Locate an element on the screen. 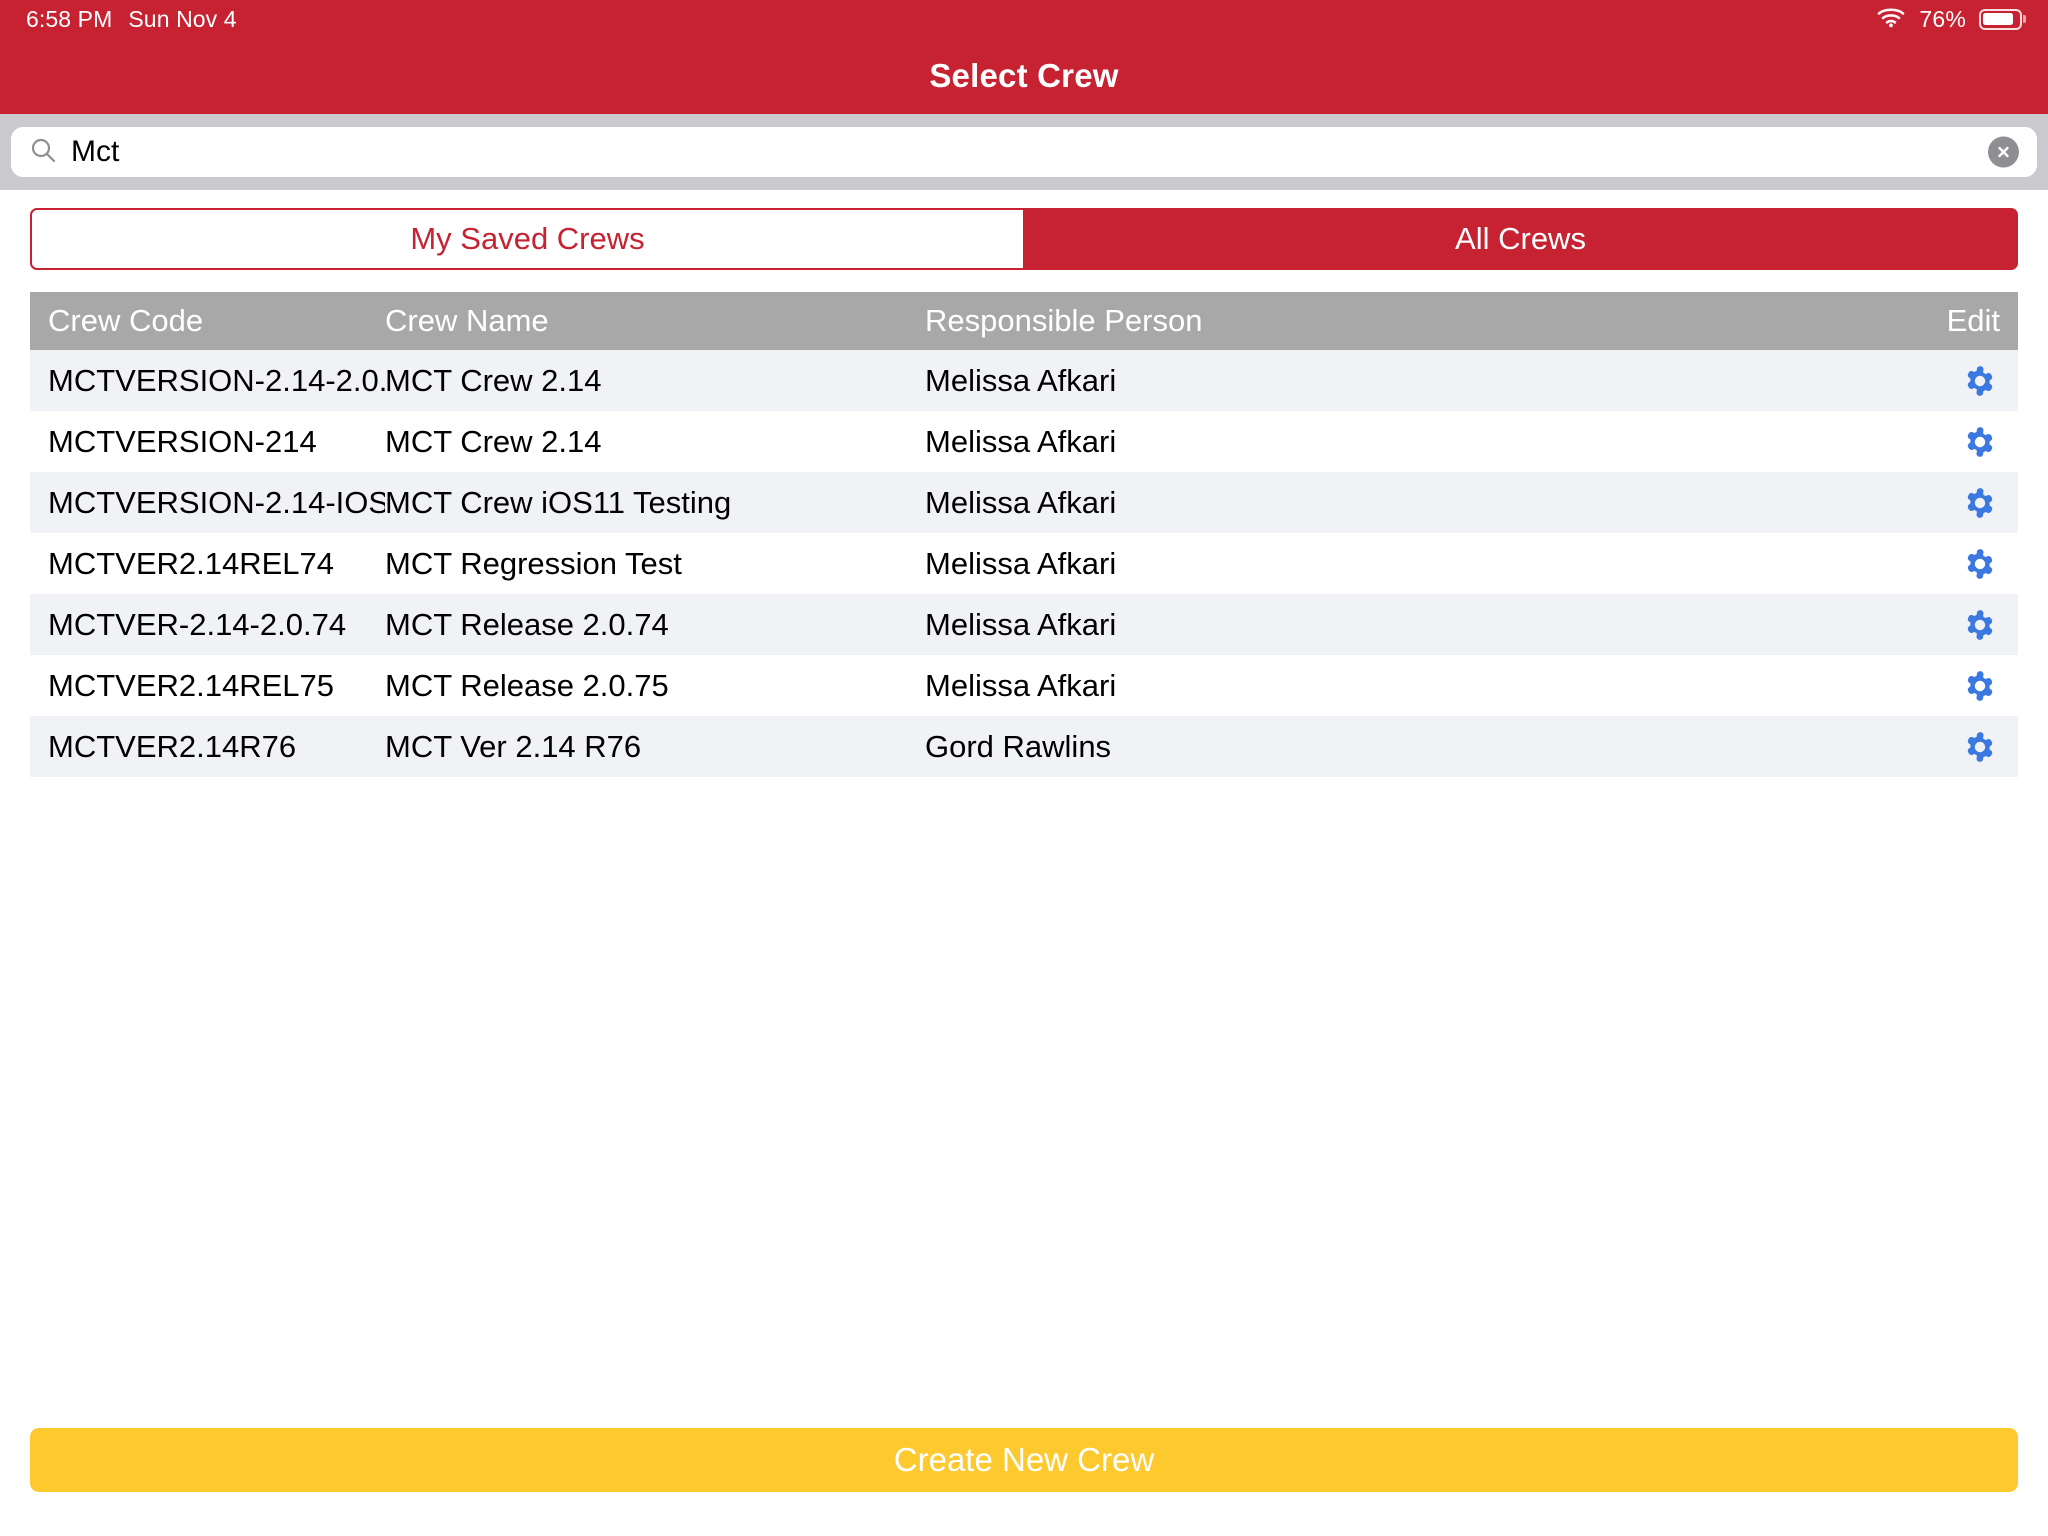 The image size is (2048, 1536). battery-percent-label: 76% is located at coordinates (1942, 18).